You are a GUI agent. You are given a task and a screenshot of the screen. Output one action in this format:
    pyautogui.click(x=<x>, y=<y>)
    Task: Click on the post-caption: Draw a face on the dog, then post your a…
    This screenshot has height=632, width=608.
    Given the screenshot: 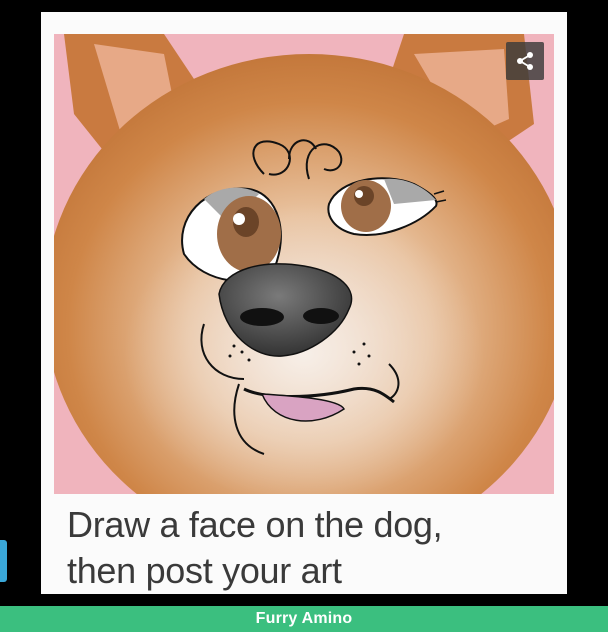 What is the action you would take?
    pyautogui.click(x=312, y=548)
    